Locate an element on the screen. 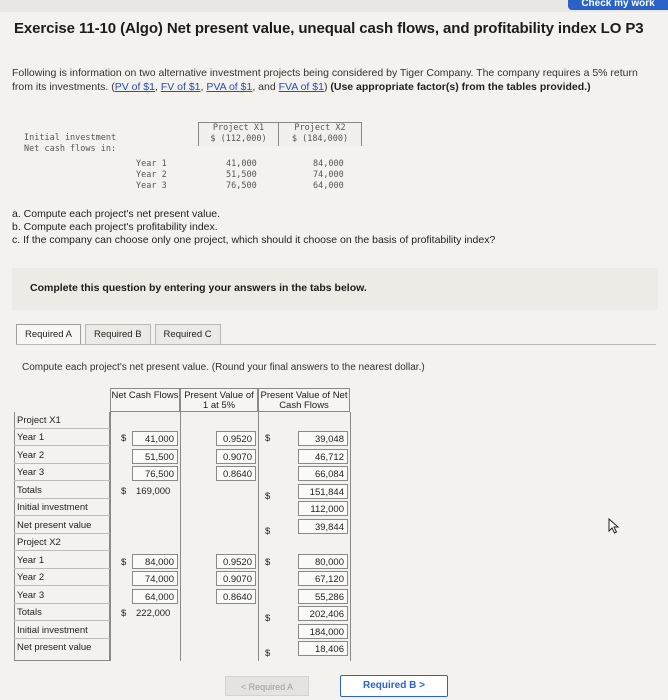 This screenshot has width=668, height=700. x1-flow-year-1-input: 41,000 is located at coordinates (155, 438).